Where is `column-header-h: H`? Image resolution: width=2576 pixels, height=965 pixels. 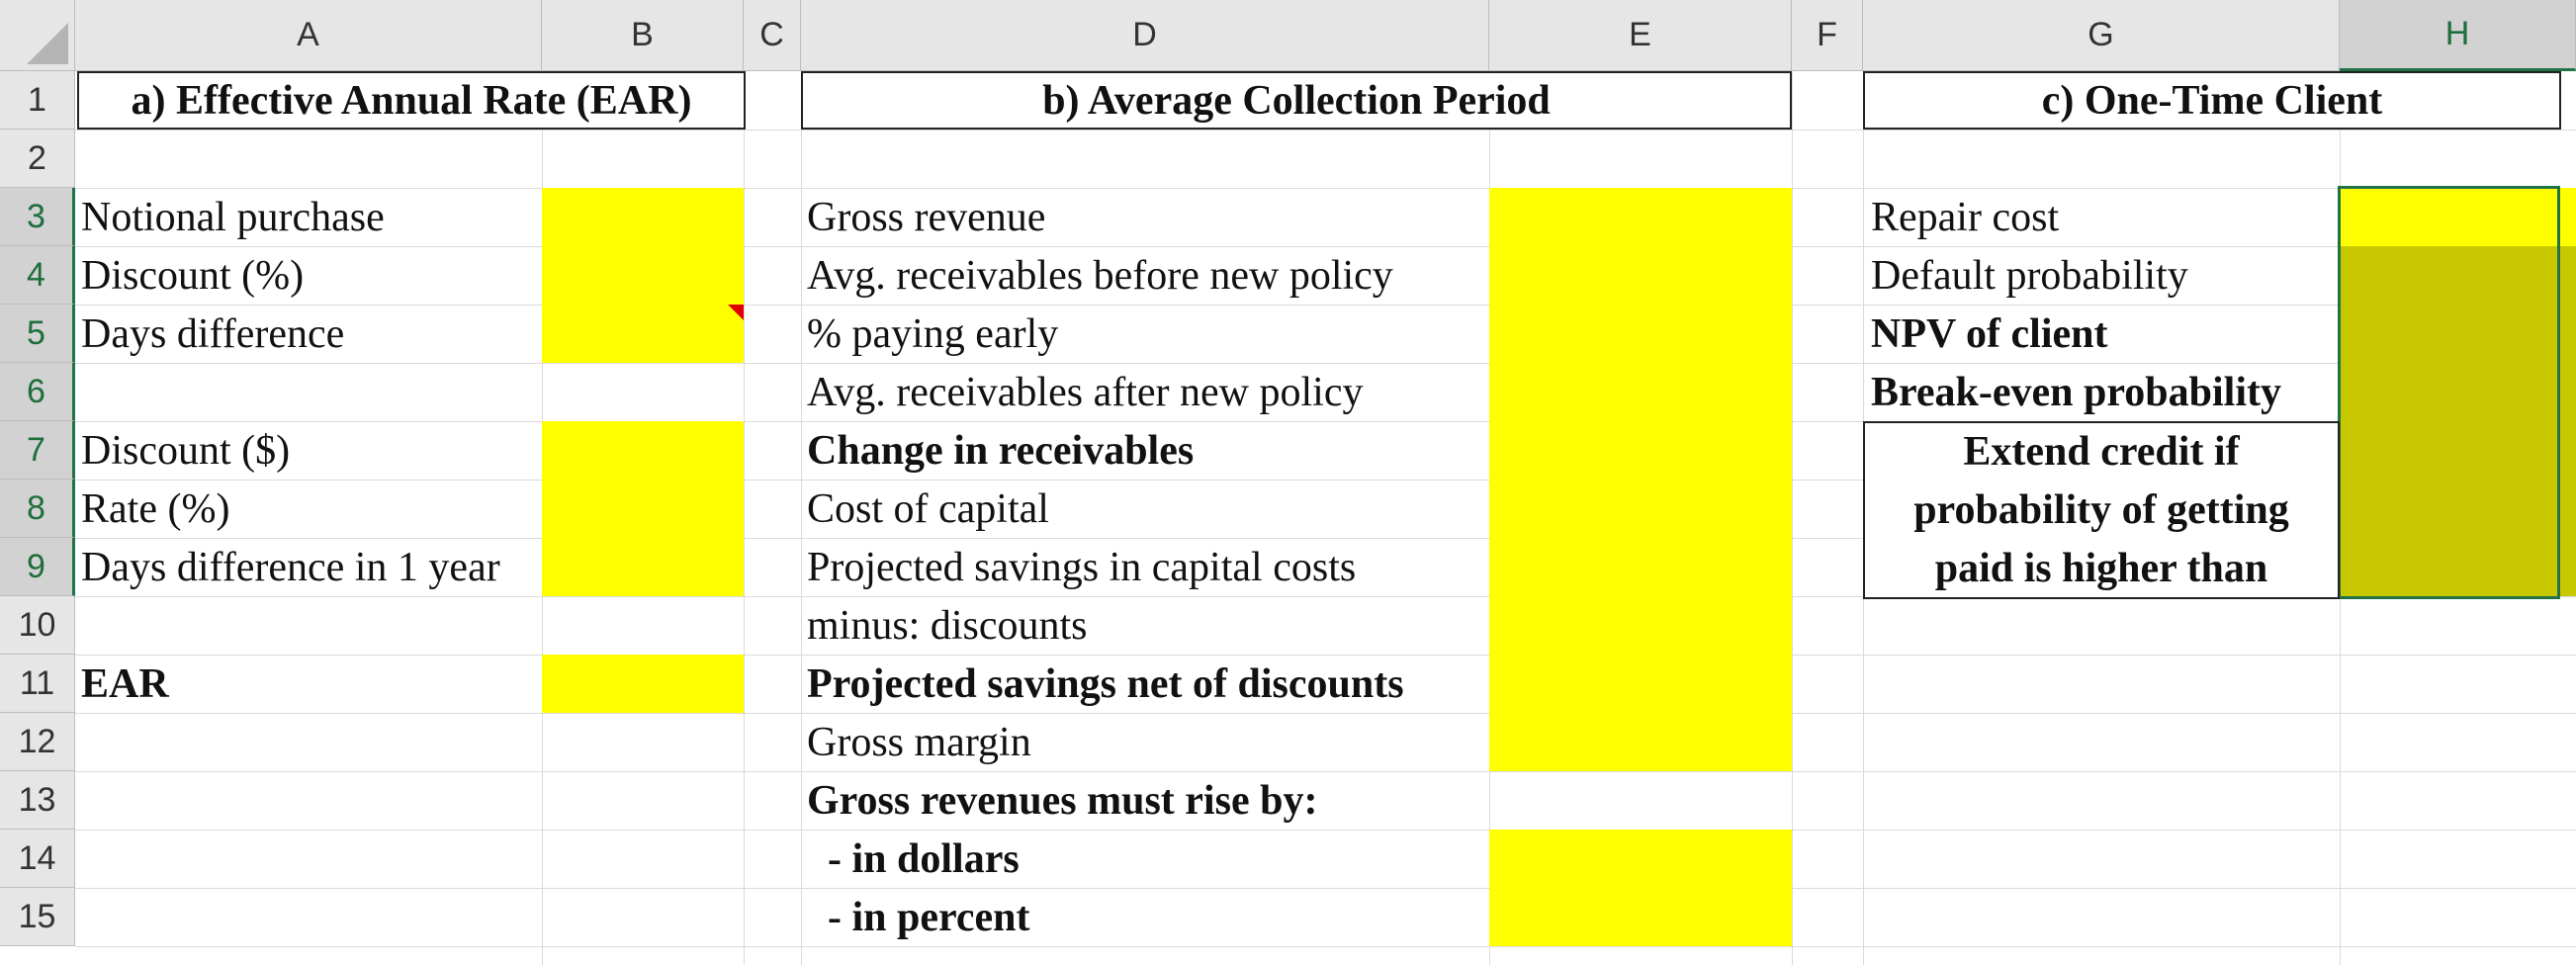 column-header-h: H is located at coordinates (2458, 36).